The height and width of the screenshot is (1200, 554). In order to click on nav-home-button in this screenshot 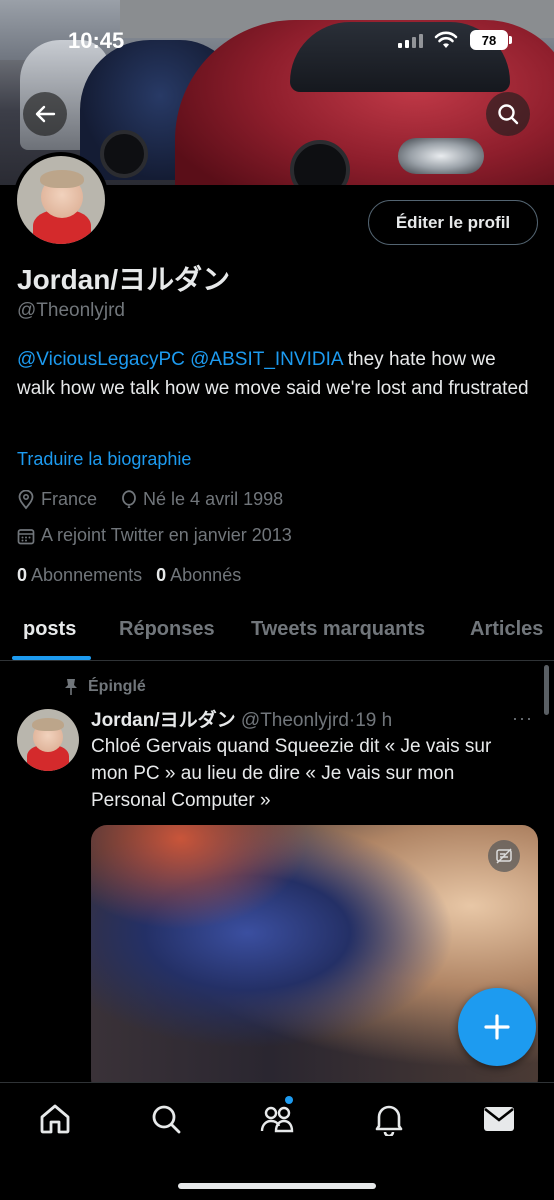, I will do `click(55, 1119)`.